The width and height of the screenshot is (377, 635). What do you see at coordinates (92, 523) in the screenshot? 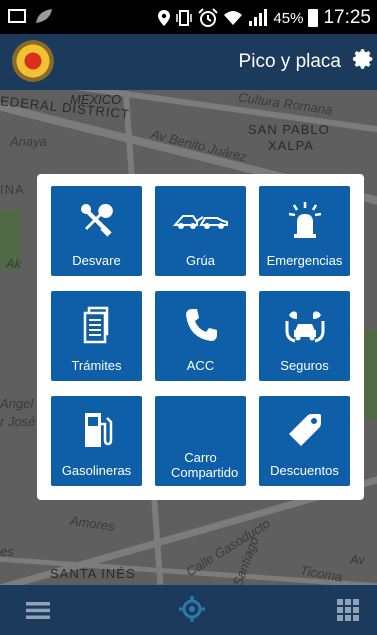
I see `map-label: Amores` at bounding box center [92, 523].